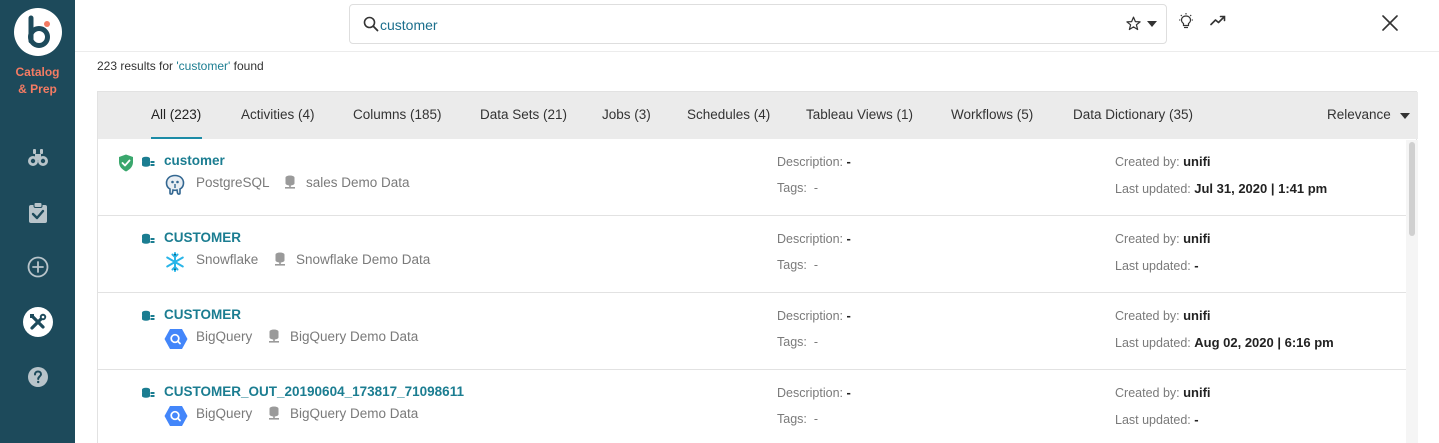 This screenshot has width=1439, height=443. Describe the element at coordinates (1133, 23) in the screenshot. I see `star-icon` at that location.